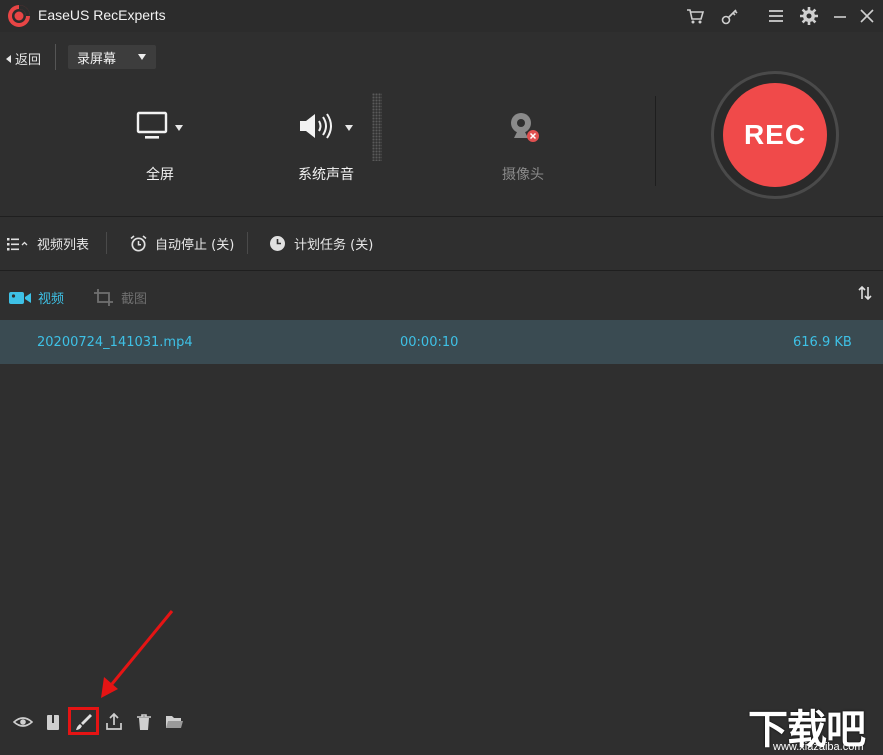 The image size is (883, 755). What do you see at coordinates (120, 297) in the screenshot?
I see `tab-screenshot: 截图` at bounding box center [120, 297].